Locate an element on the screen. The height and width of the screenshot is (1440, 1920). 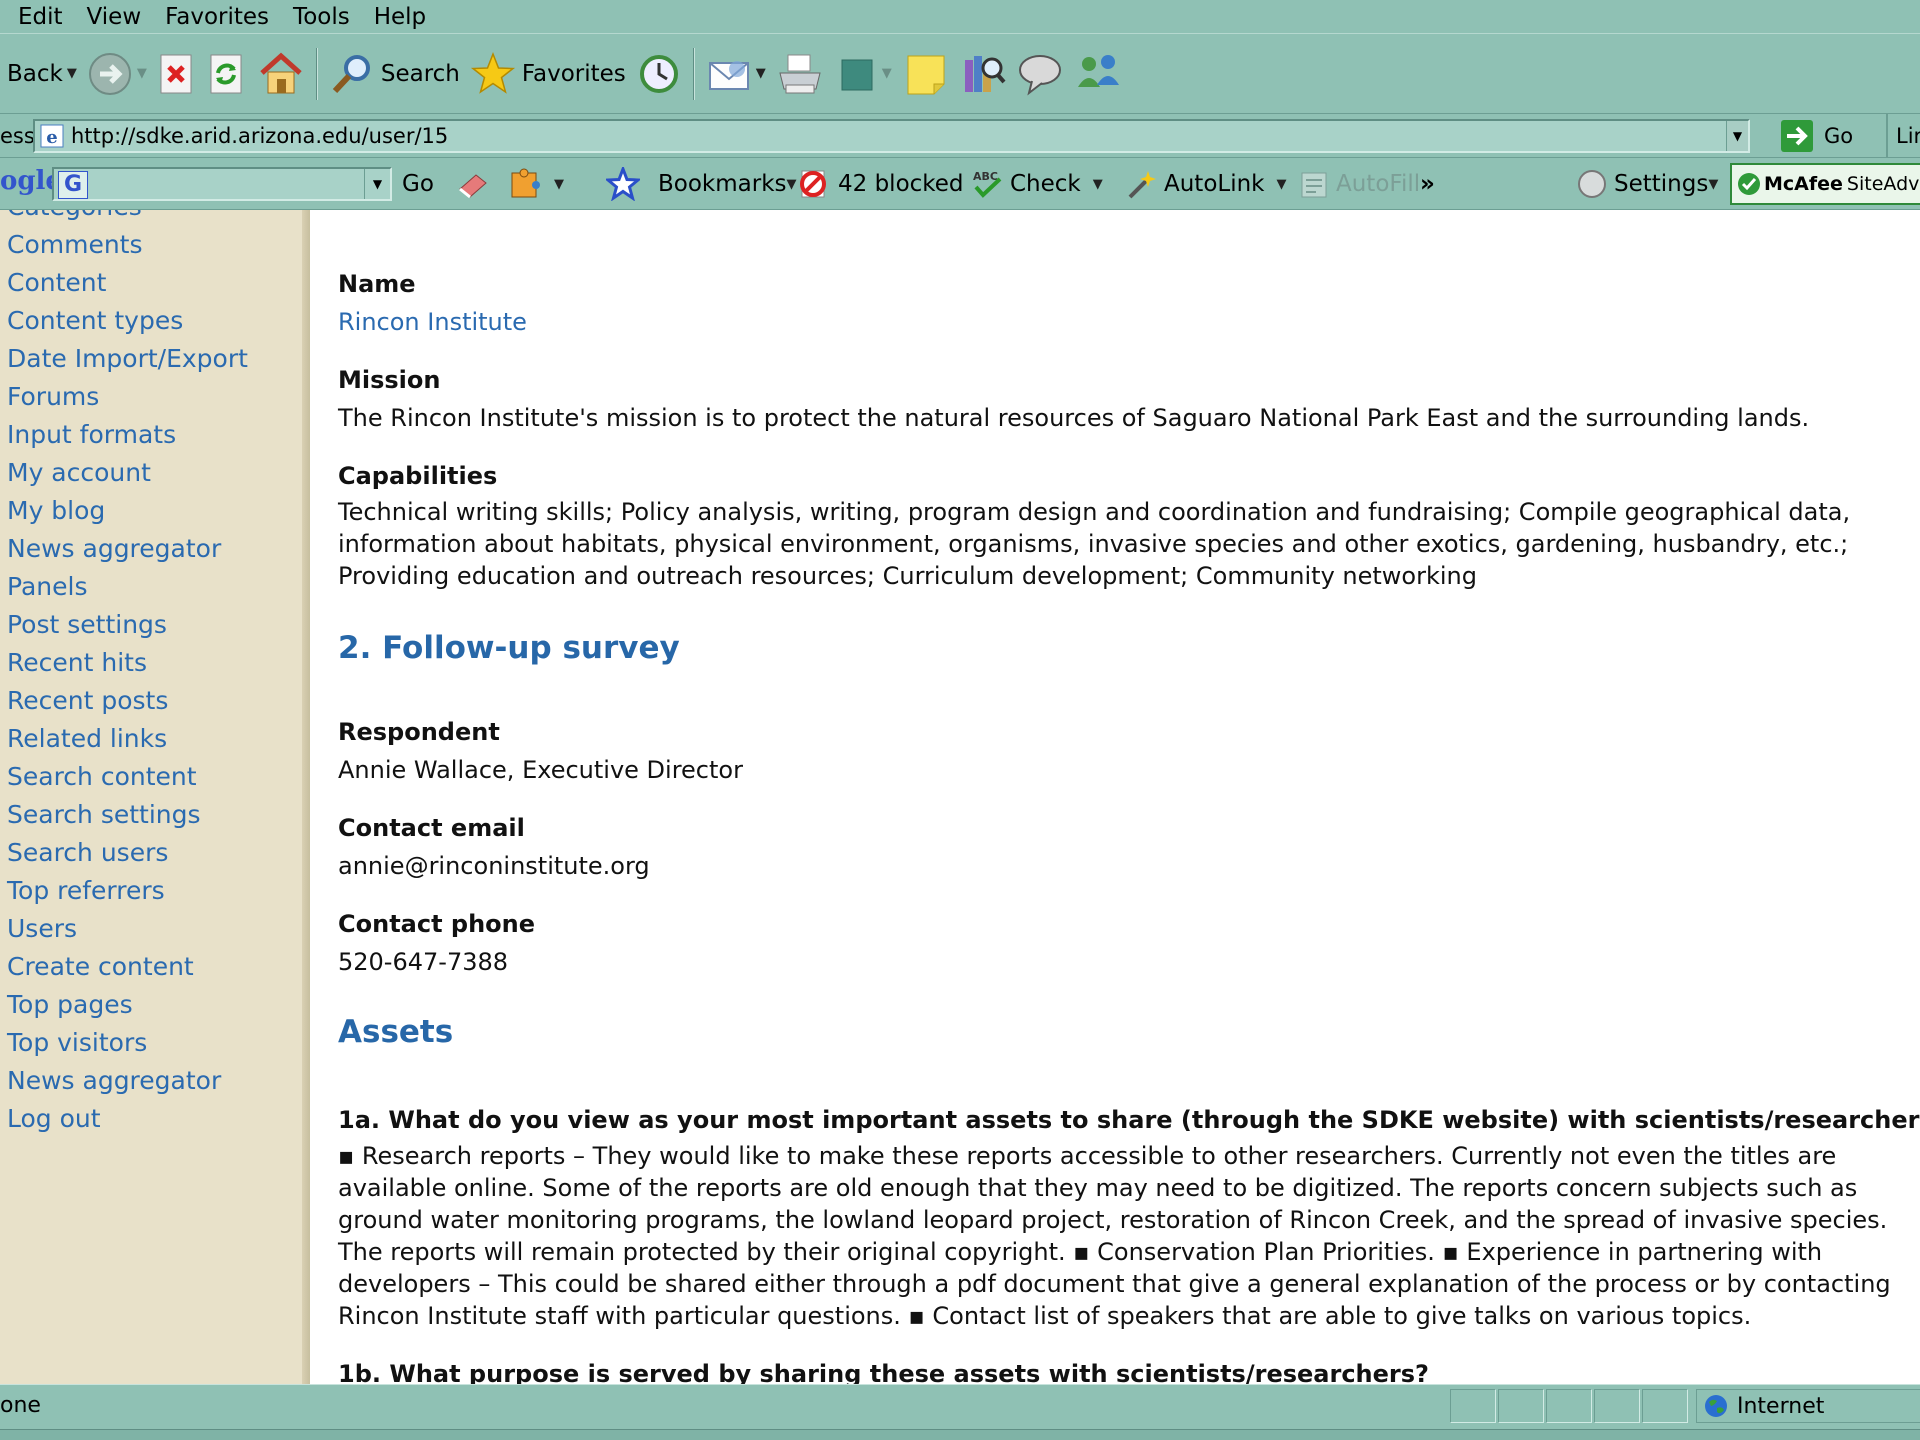
sidebar-item-comments: Comments is located at coordinates (127, 245).